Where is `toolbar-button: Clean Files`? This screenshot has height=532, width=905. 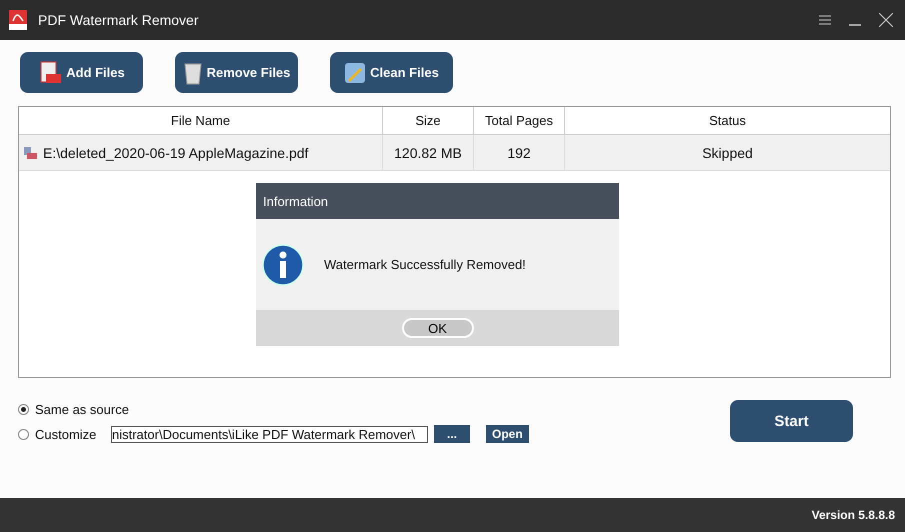
toolbar-button: Clean Files is located at coordinates (391, 72).